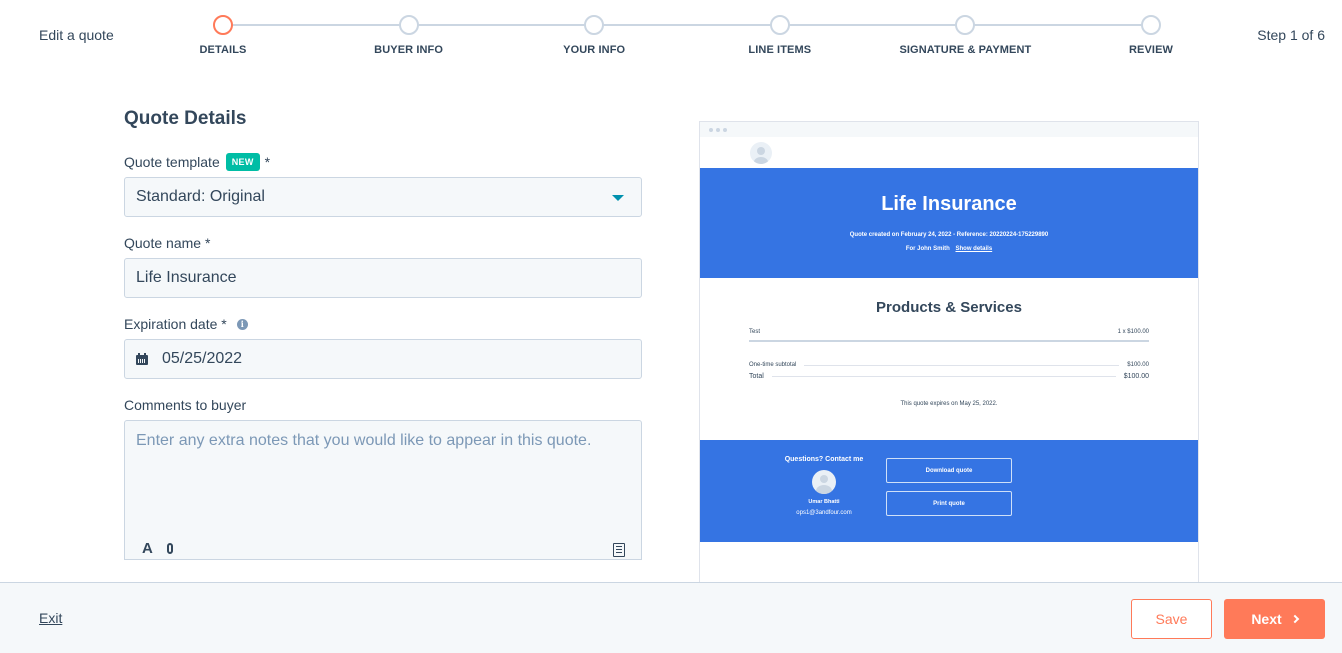  What do you see at coordinates (186, 277) in the screenshot?
I see `input-value: Life Insurance` at bounding box center [186, 277].